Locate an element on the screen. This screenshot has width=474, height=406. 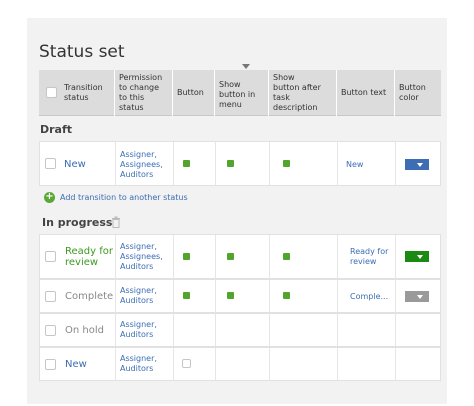
add-transition-link: + Add transition to another status is located at coordinates (116, 197).